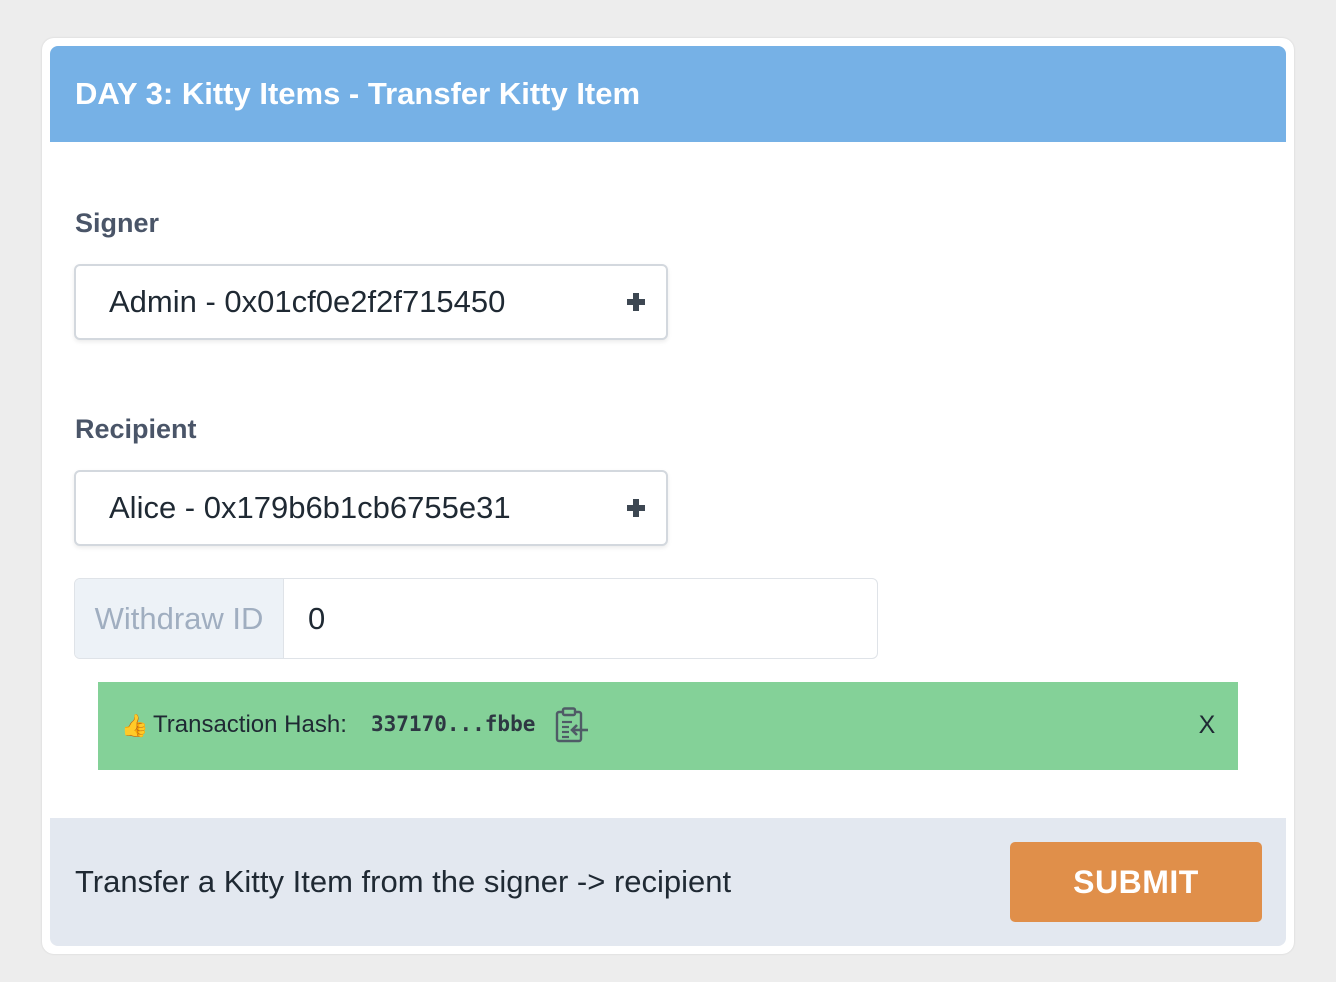 The width and height of the screenshot is (1336, 982). I want to click on clipboard-icon, so click(572, 725).